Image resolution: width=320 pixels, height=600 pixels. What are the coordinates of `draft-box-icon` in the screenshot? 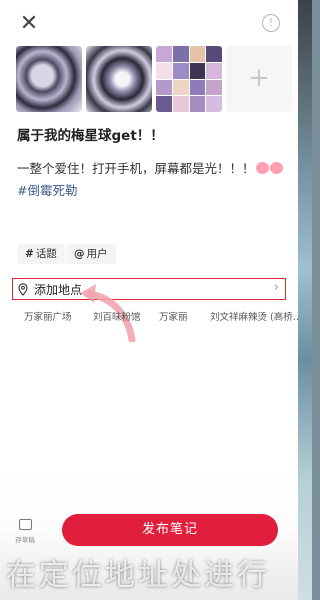 It's located at (25, 524).